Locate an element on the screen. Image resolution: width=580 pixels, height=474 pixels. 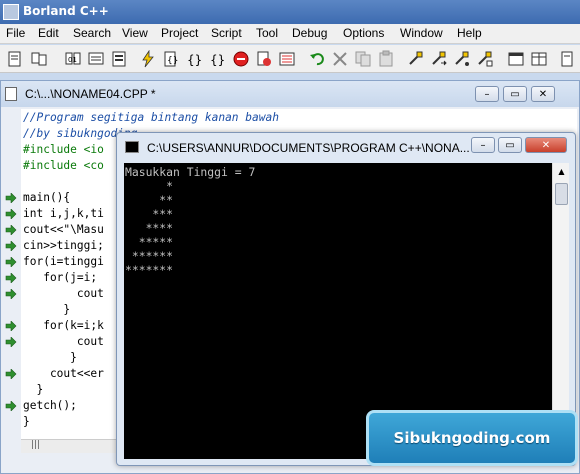
lightning-run-icon is located at coordinates (148, 59).